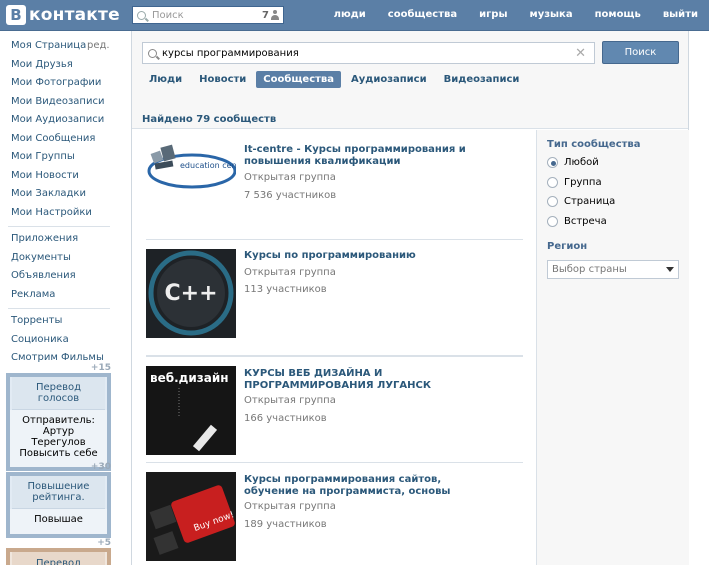 Image resolution: width=709 pixels, height=565 pixels. Describe the element at coordinates (60, 276) in the screenshot. I see `sidebar-item-ads: Объявления` at that location.